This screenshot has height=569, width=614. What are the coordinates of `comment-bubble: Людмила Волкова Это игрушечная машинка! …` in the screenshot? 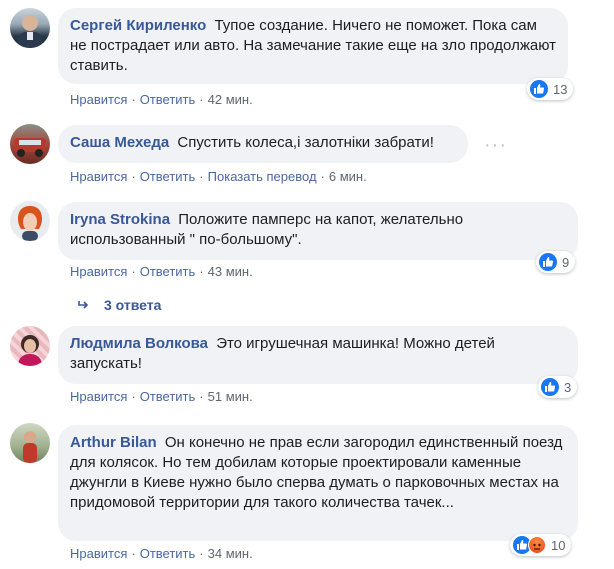 It's located at (318, 355).